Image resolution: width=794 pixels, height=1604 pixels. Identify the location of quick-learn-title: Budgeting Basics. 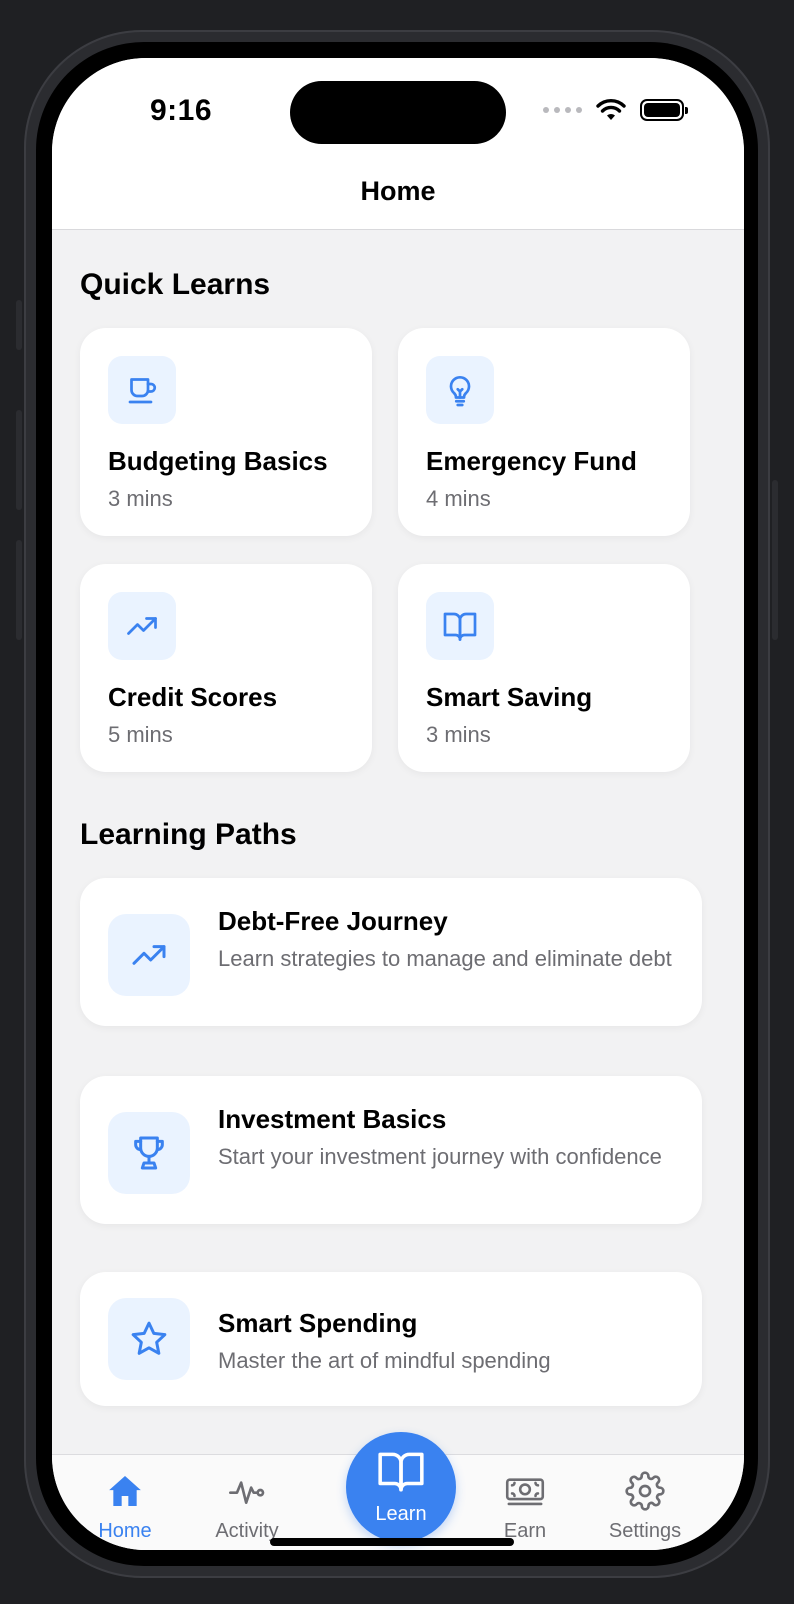
(218, 461).